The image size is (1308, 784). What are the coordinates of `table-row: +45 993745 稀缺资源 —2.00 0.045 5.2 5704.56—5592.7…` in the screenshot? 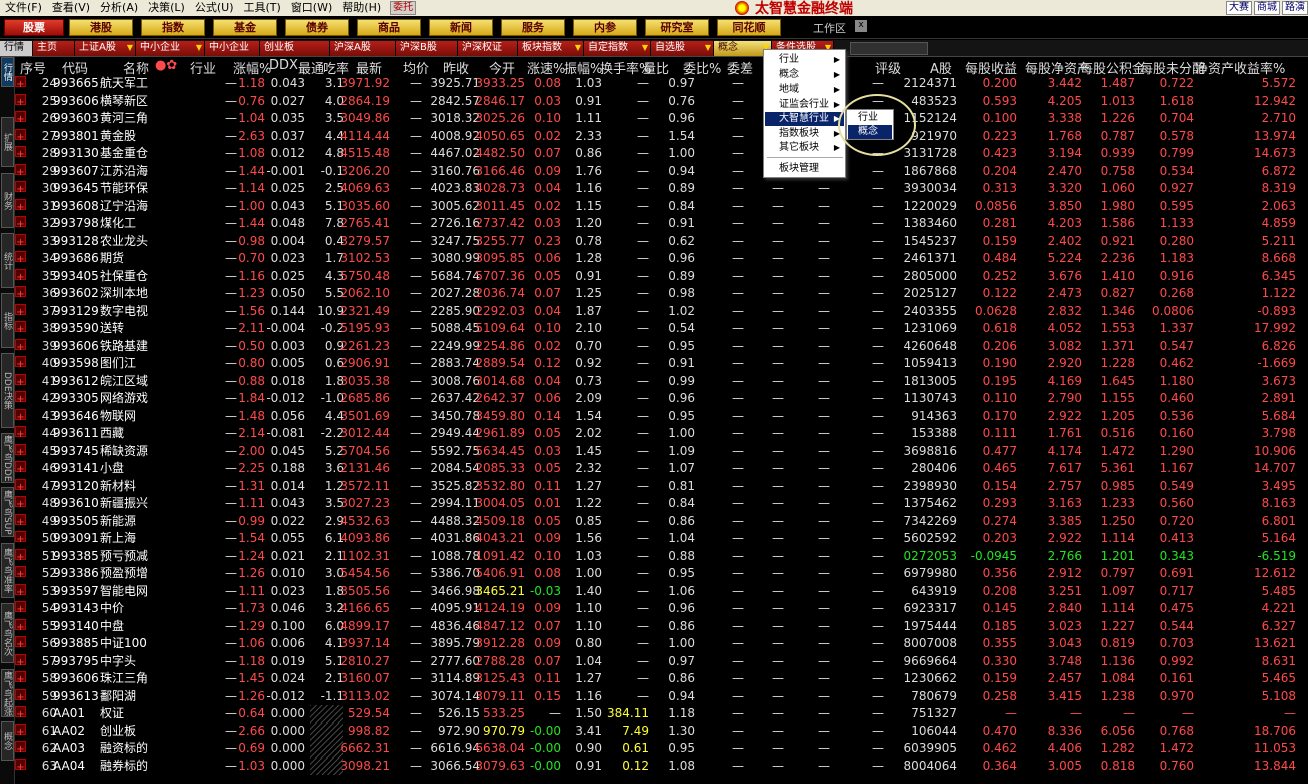 It's located at (661, 452).